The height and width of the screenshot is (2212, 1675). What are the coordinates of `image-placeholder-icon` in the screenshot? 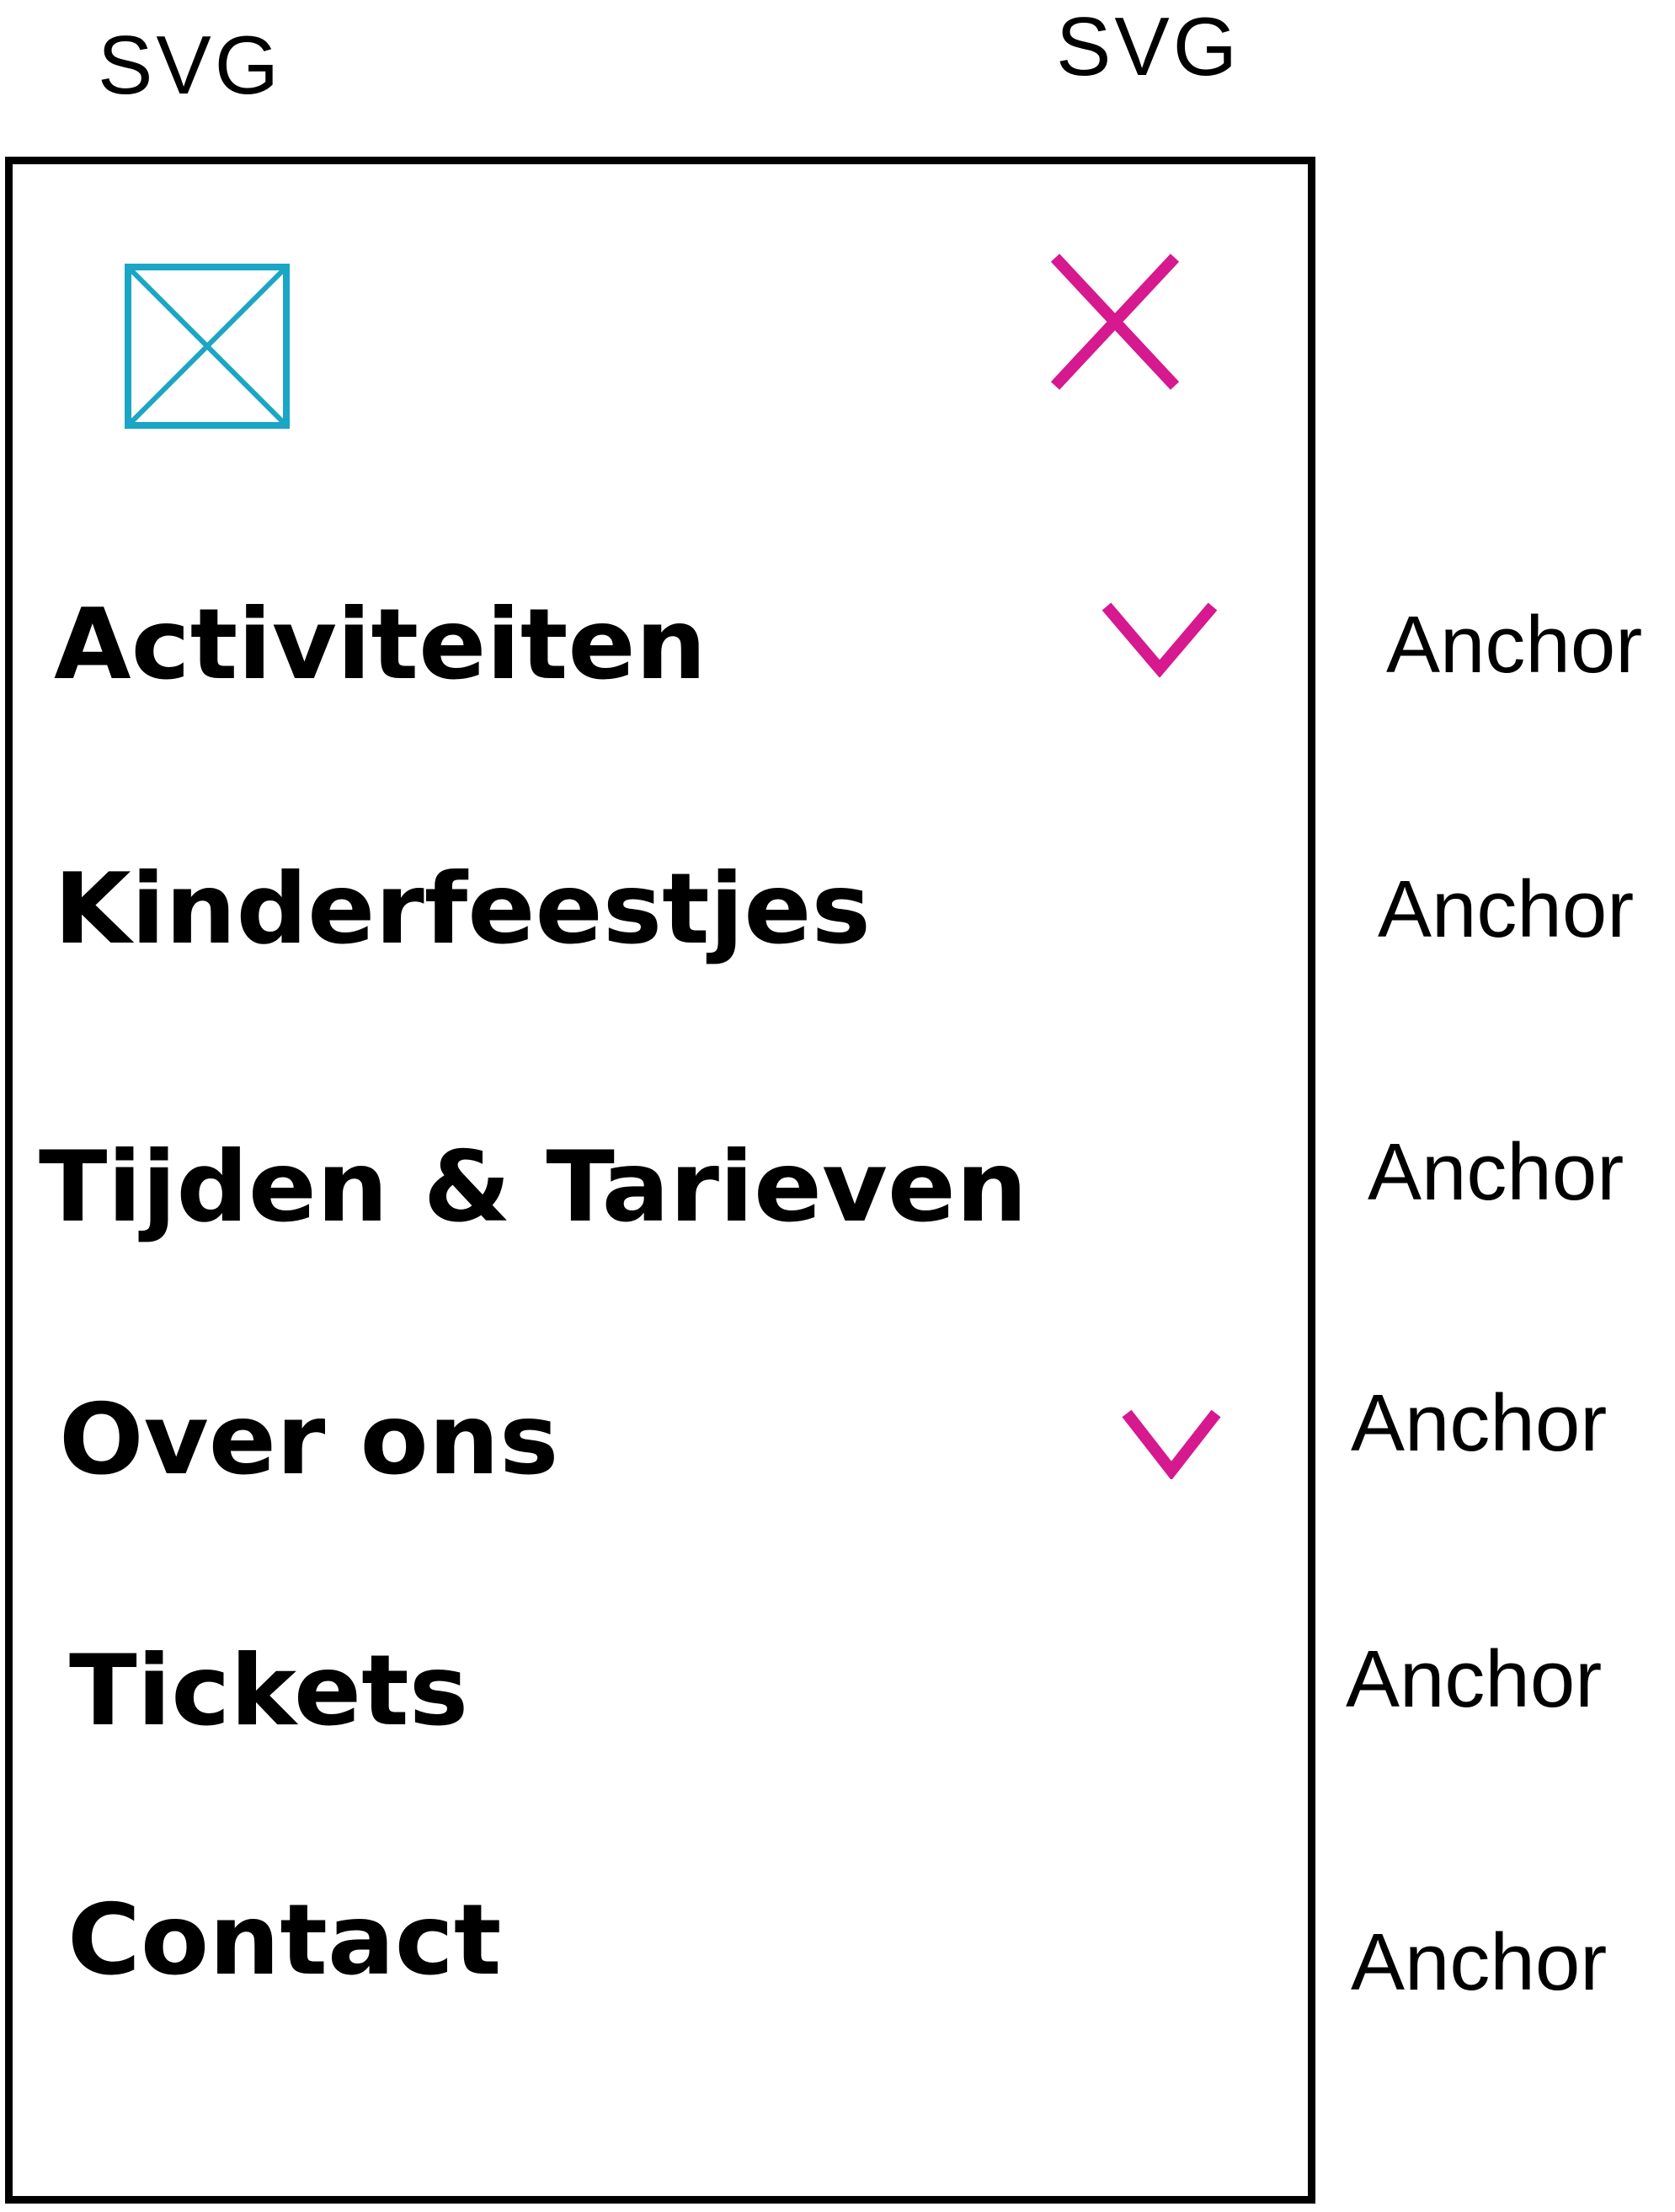 It's located at (207, 346).